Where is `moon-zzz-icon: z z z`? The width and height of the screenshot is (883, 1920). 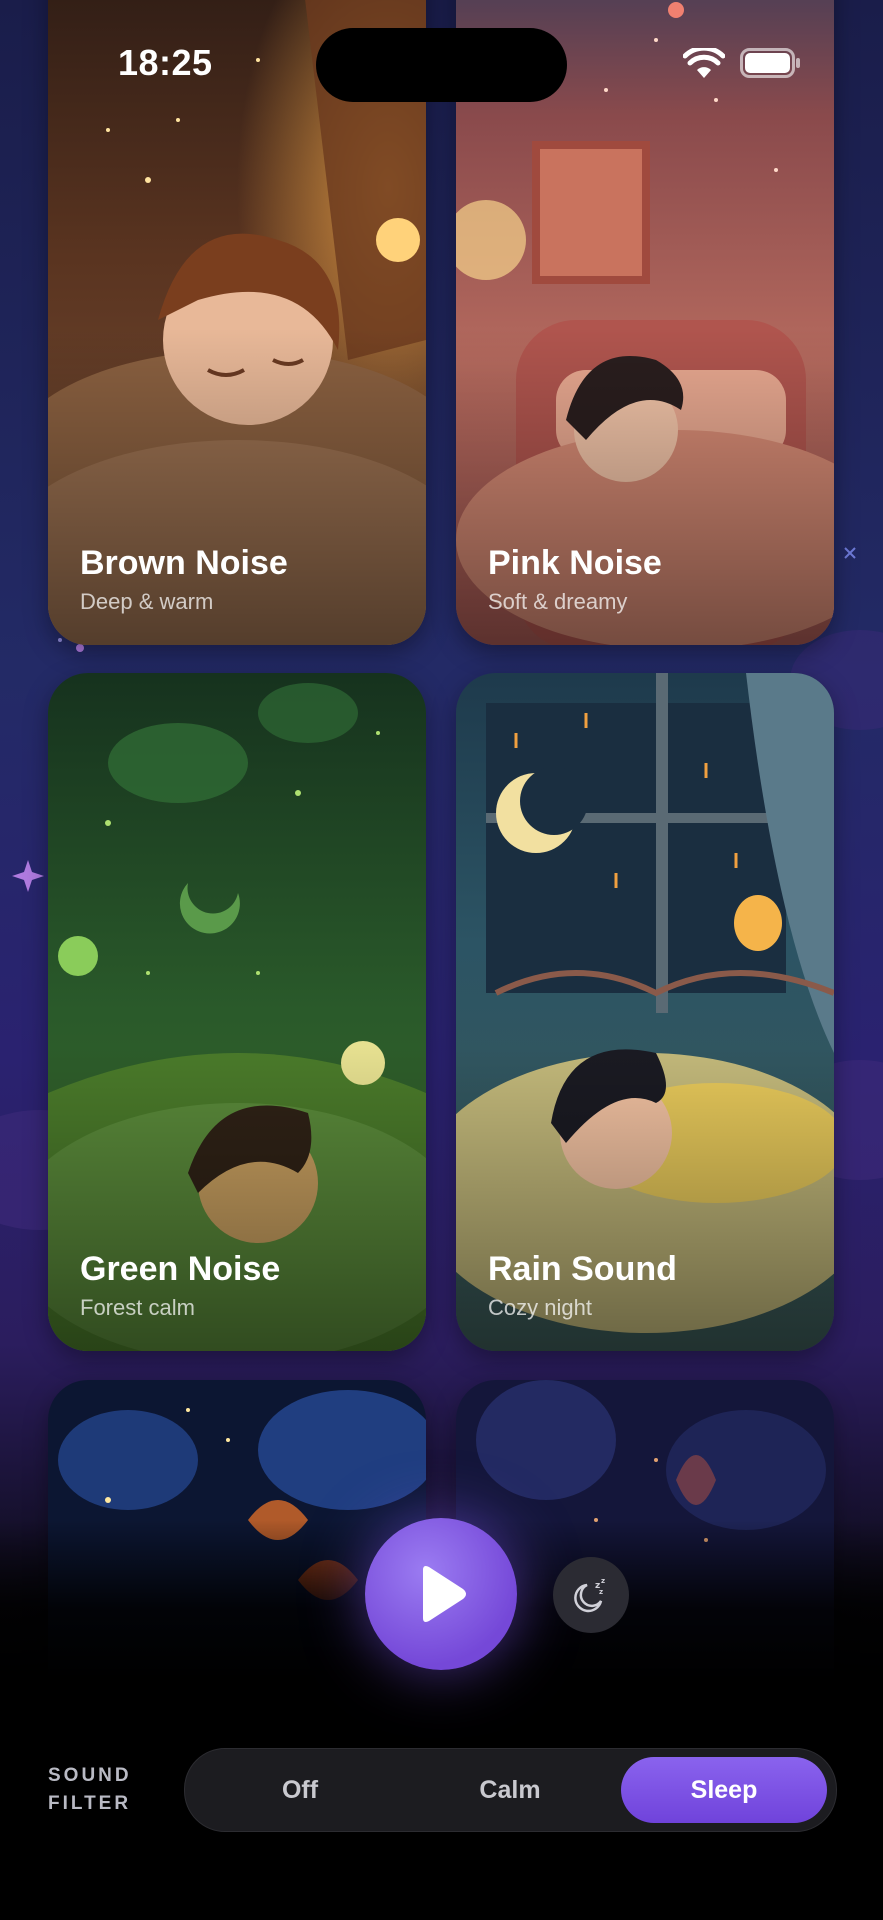
moon-zzz-icon: z z z is located at coordinates (589, 1595).